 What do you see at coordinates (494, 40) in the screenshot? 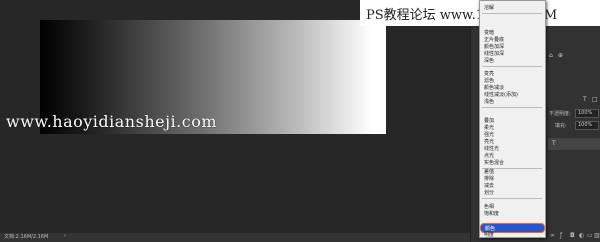
I see `blend-mode-item: 正片叠底` at bounding box center [494, 40].